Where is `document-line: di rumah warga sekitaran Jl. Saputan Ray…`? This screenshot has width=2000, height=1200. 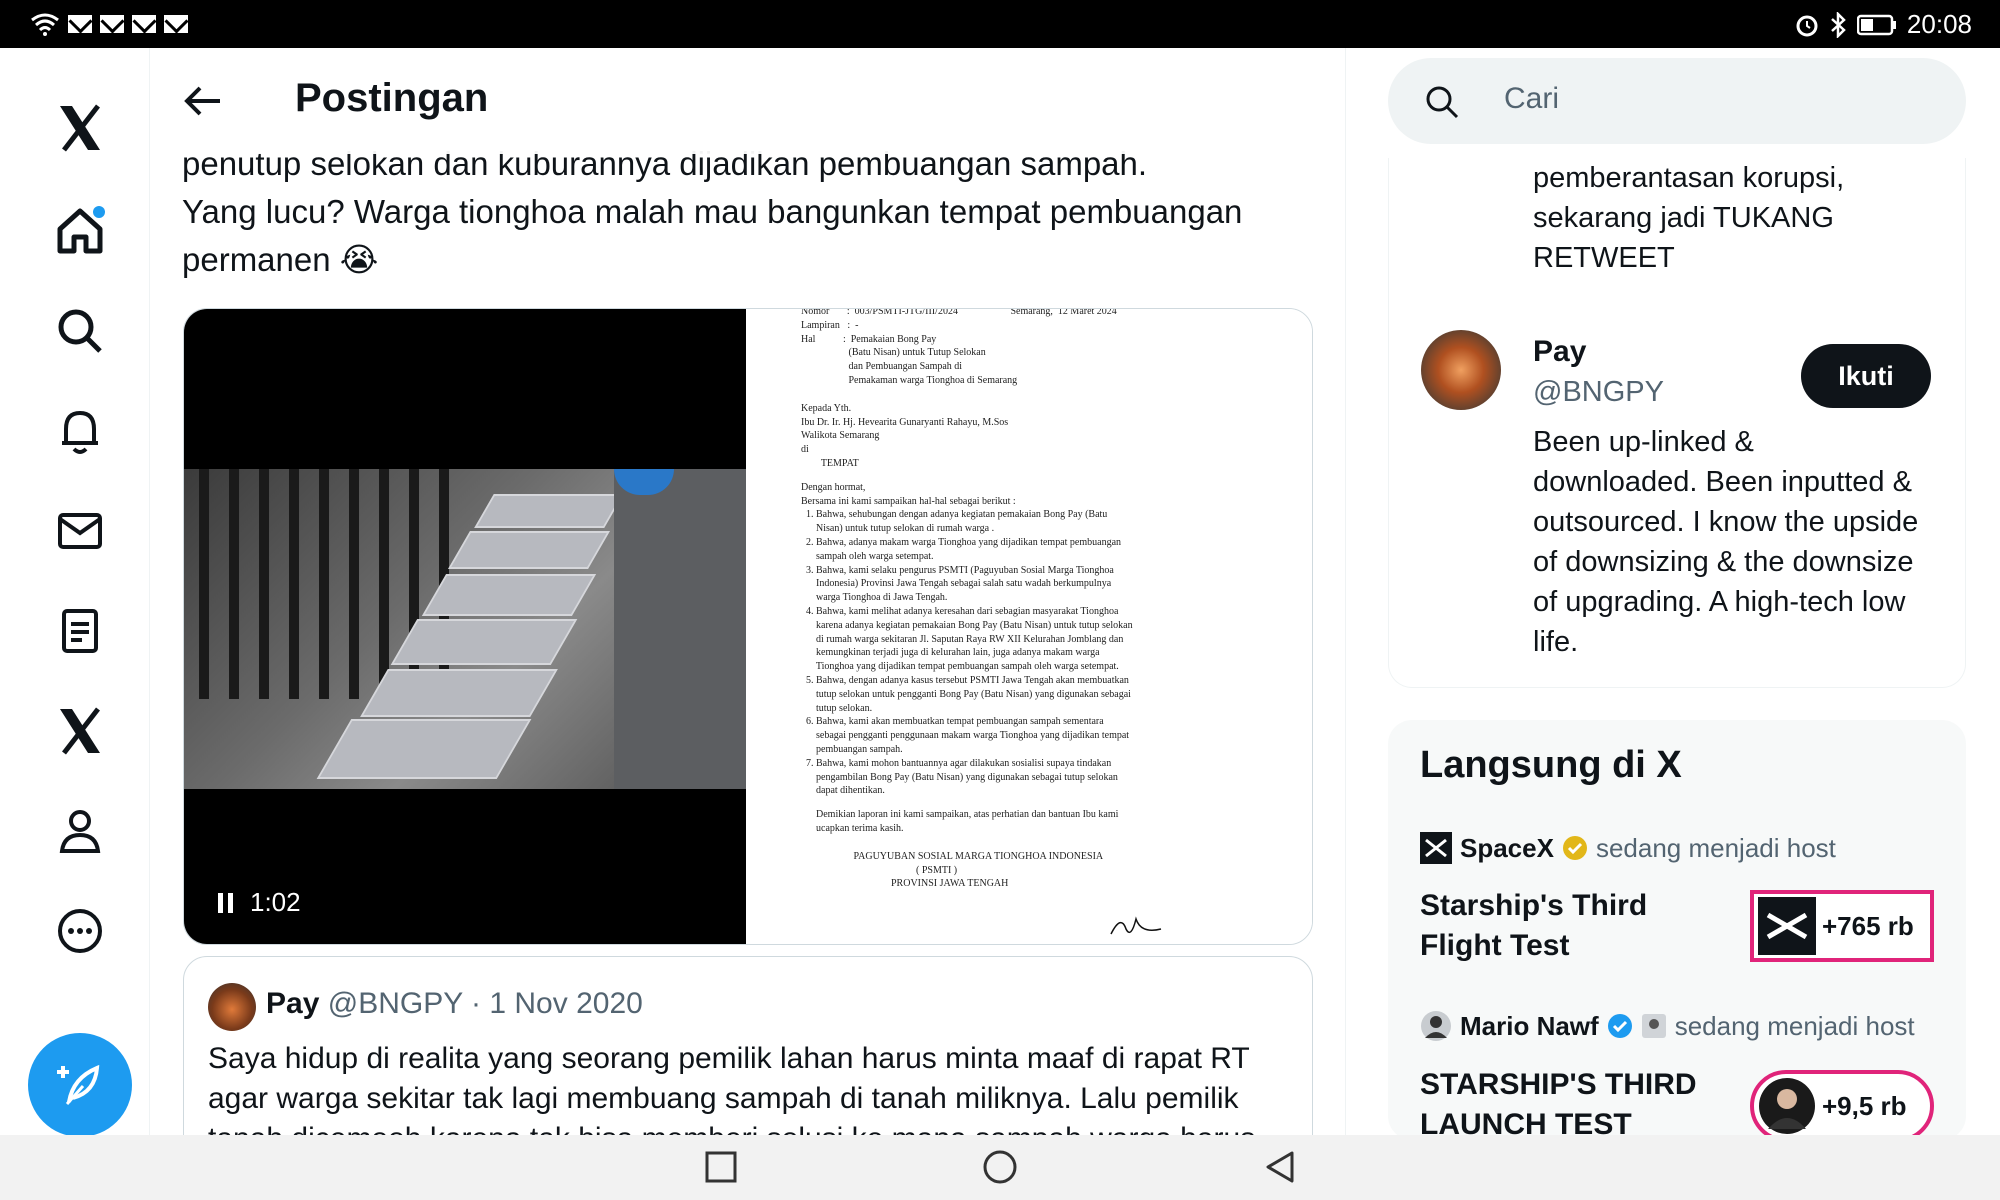 document-line: di rumah warga sekitaran Jl. Saputan Ray… is located at coordinates (962, 639).